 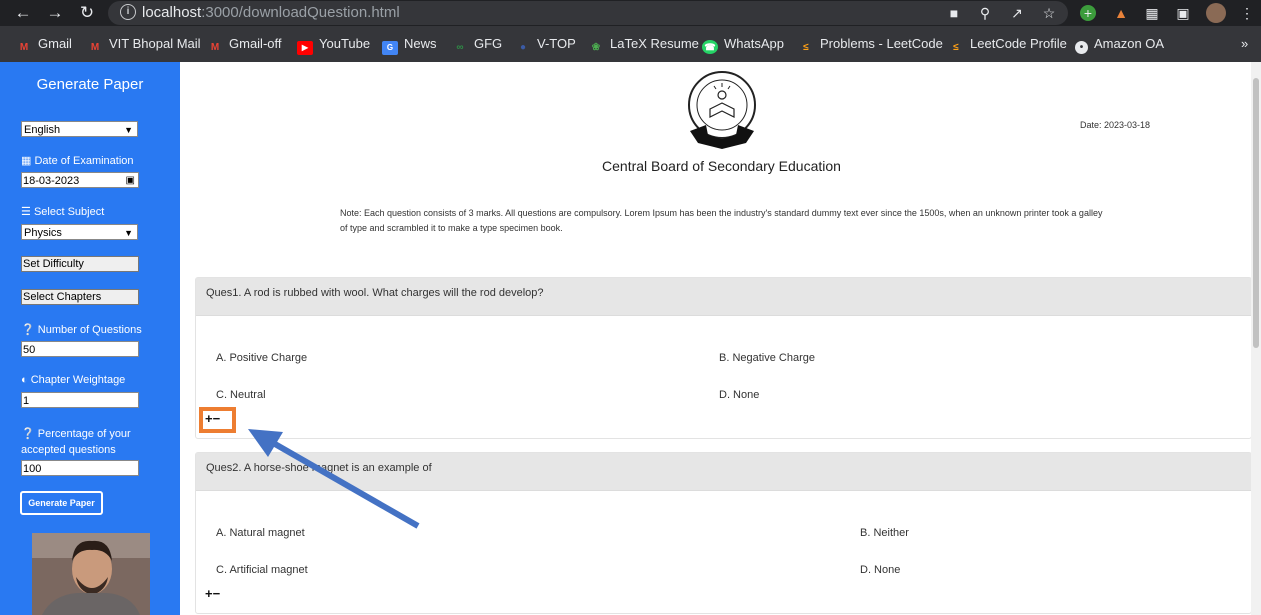 What do you see at coordinates (1115, 125) in the screenshot?
I see `paper-date: Date: 2023-03-18` at bounding box center [1115, 125].